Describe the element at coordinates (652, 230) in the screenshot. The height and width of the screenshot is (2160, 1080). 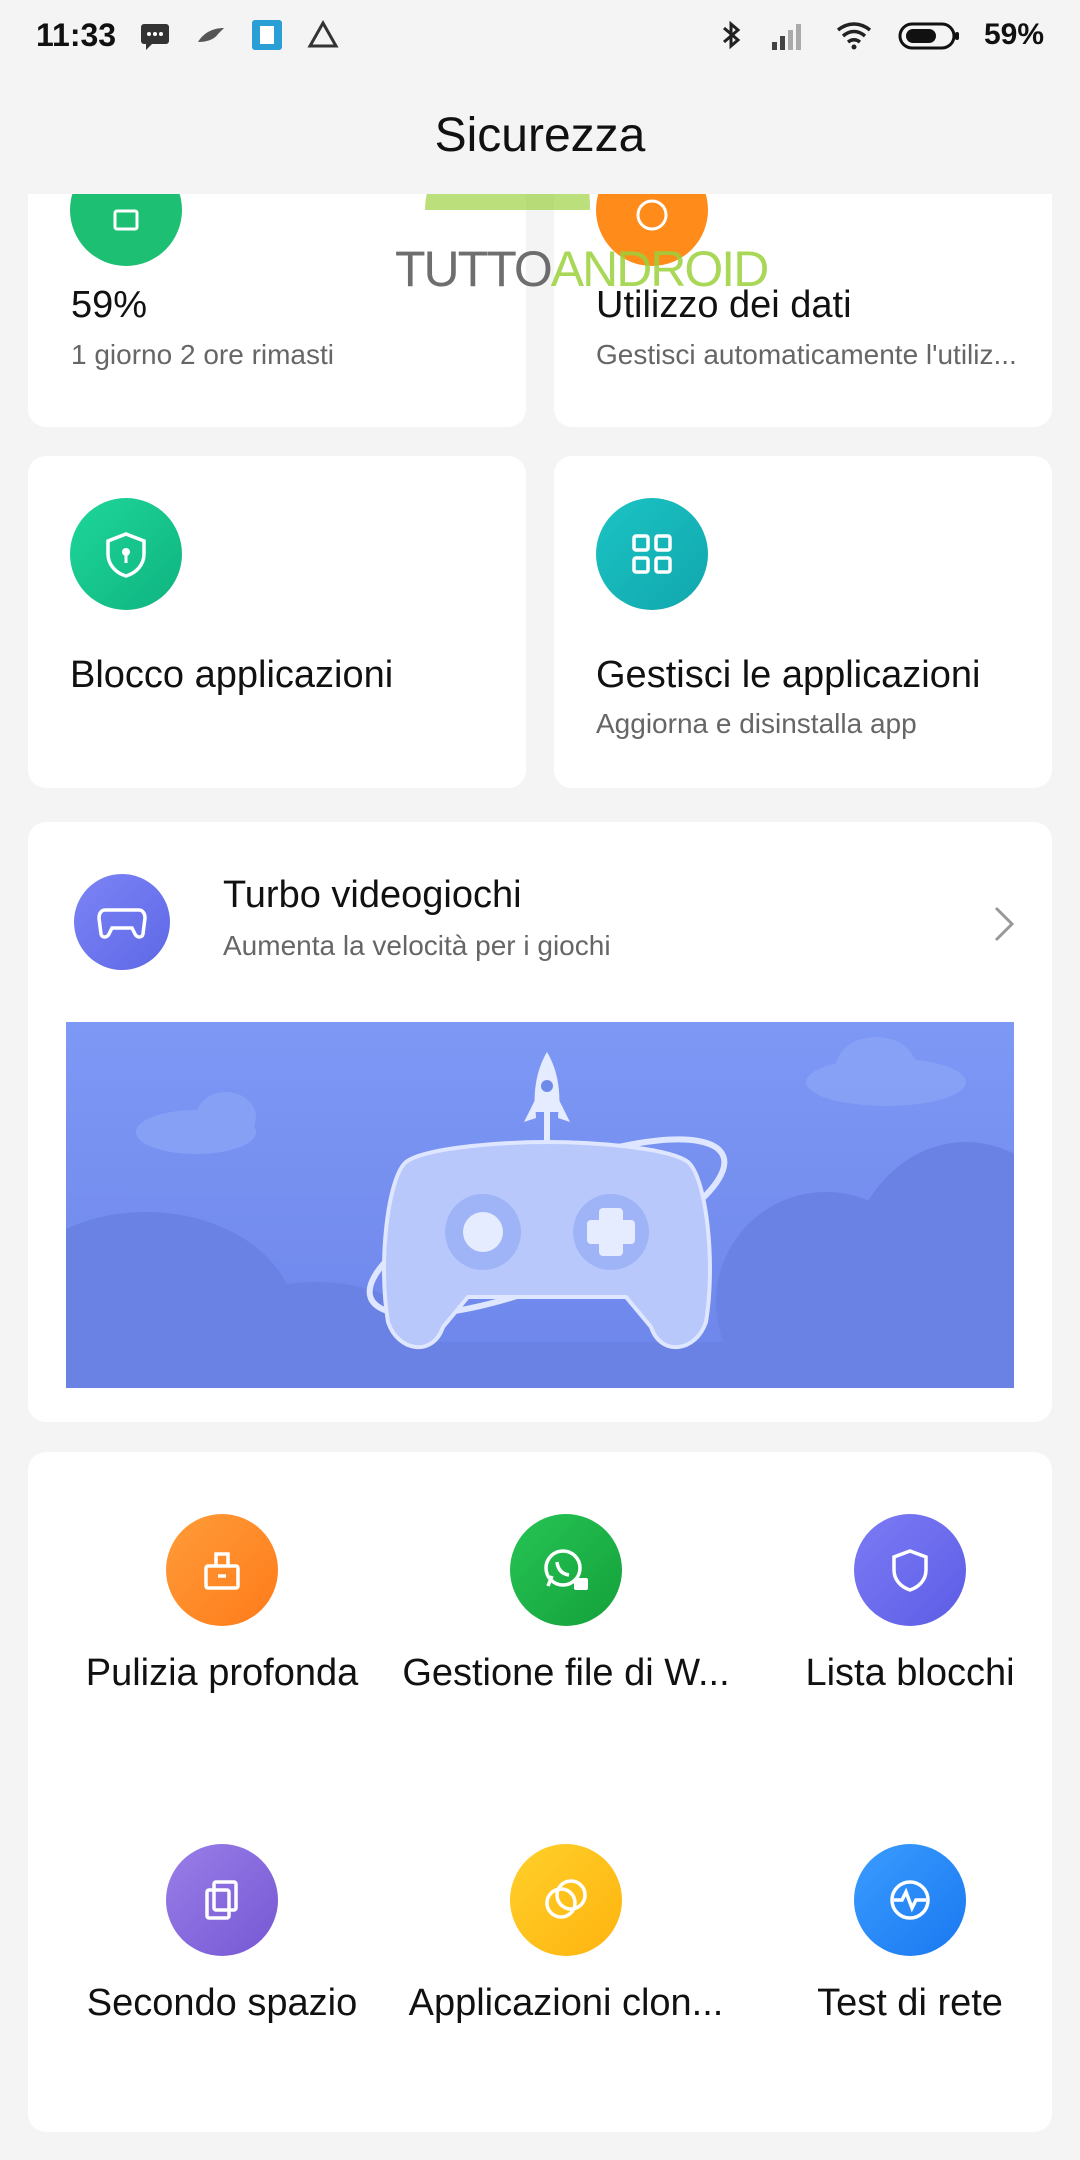
I see `data-icon` at that location.